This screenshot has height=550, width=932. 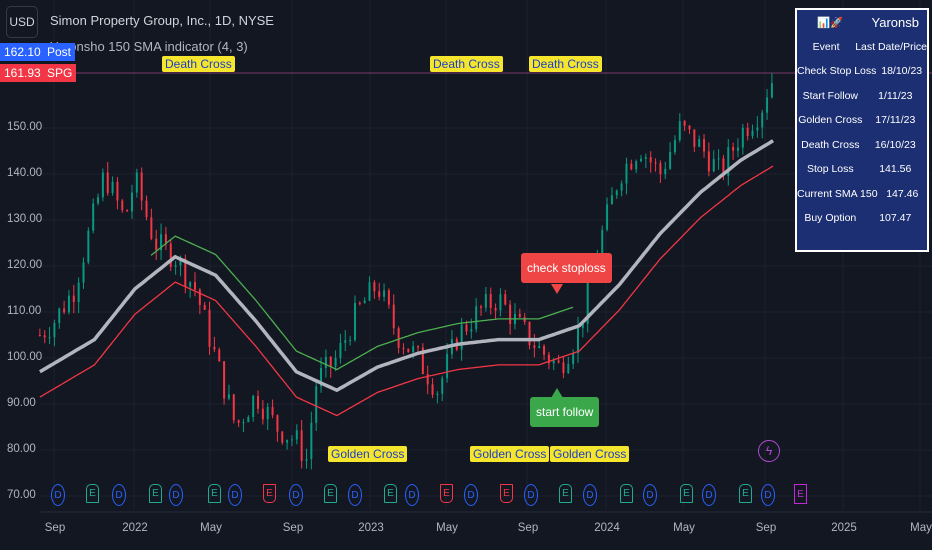 What do you see at coordinates (830, 22) in the screenshot?
I see `chart-rocket-icon: 📊🚀` at bounding box center [830, 22].